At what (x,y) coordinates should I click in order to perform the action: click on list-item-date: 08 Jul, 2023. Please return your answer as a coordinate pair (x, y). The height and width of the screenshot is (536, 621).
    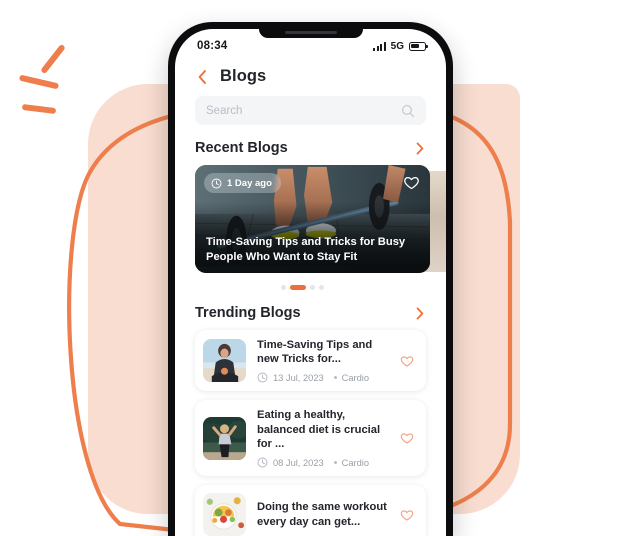
    Looking at the image, I should click on (298, 462).